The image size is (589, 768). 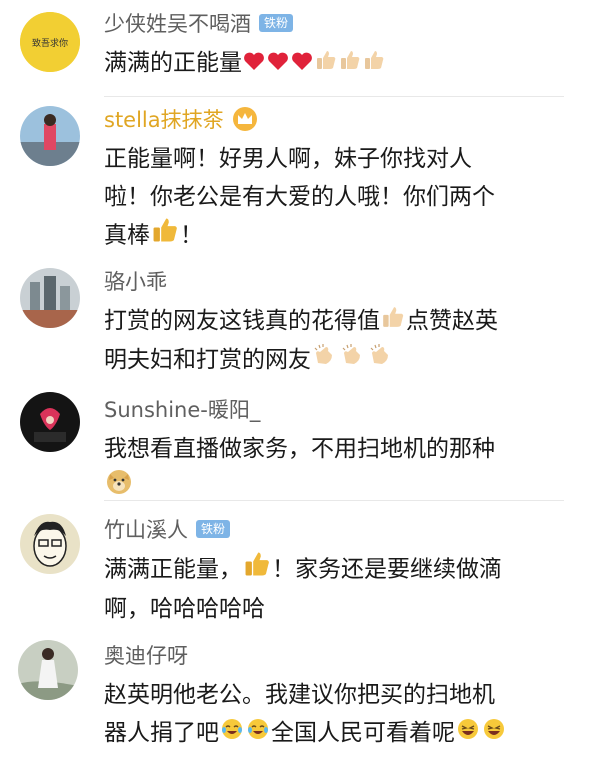 What do you see at coordinates (303, 589) in the screenshot?
I see `comment-text: 满满正能量， ！家务还是要继续做滴 啊，哈哈哈哈哈` at bounding box center [303, 589].